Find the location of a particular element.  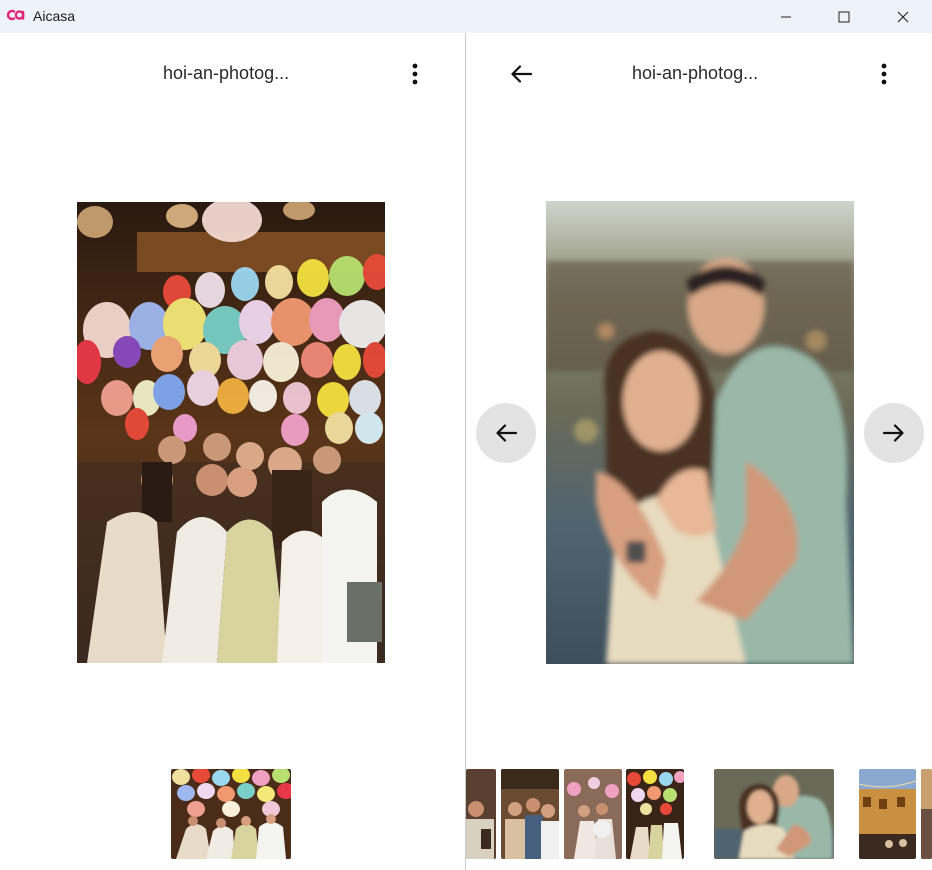

close-button is located at coordinates (903, 16).